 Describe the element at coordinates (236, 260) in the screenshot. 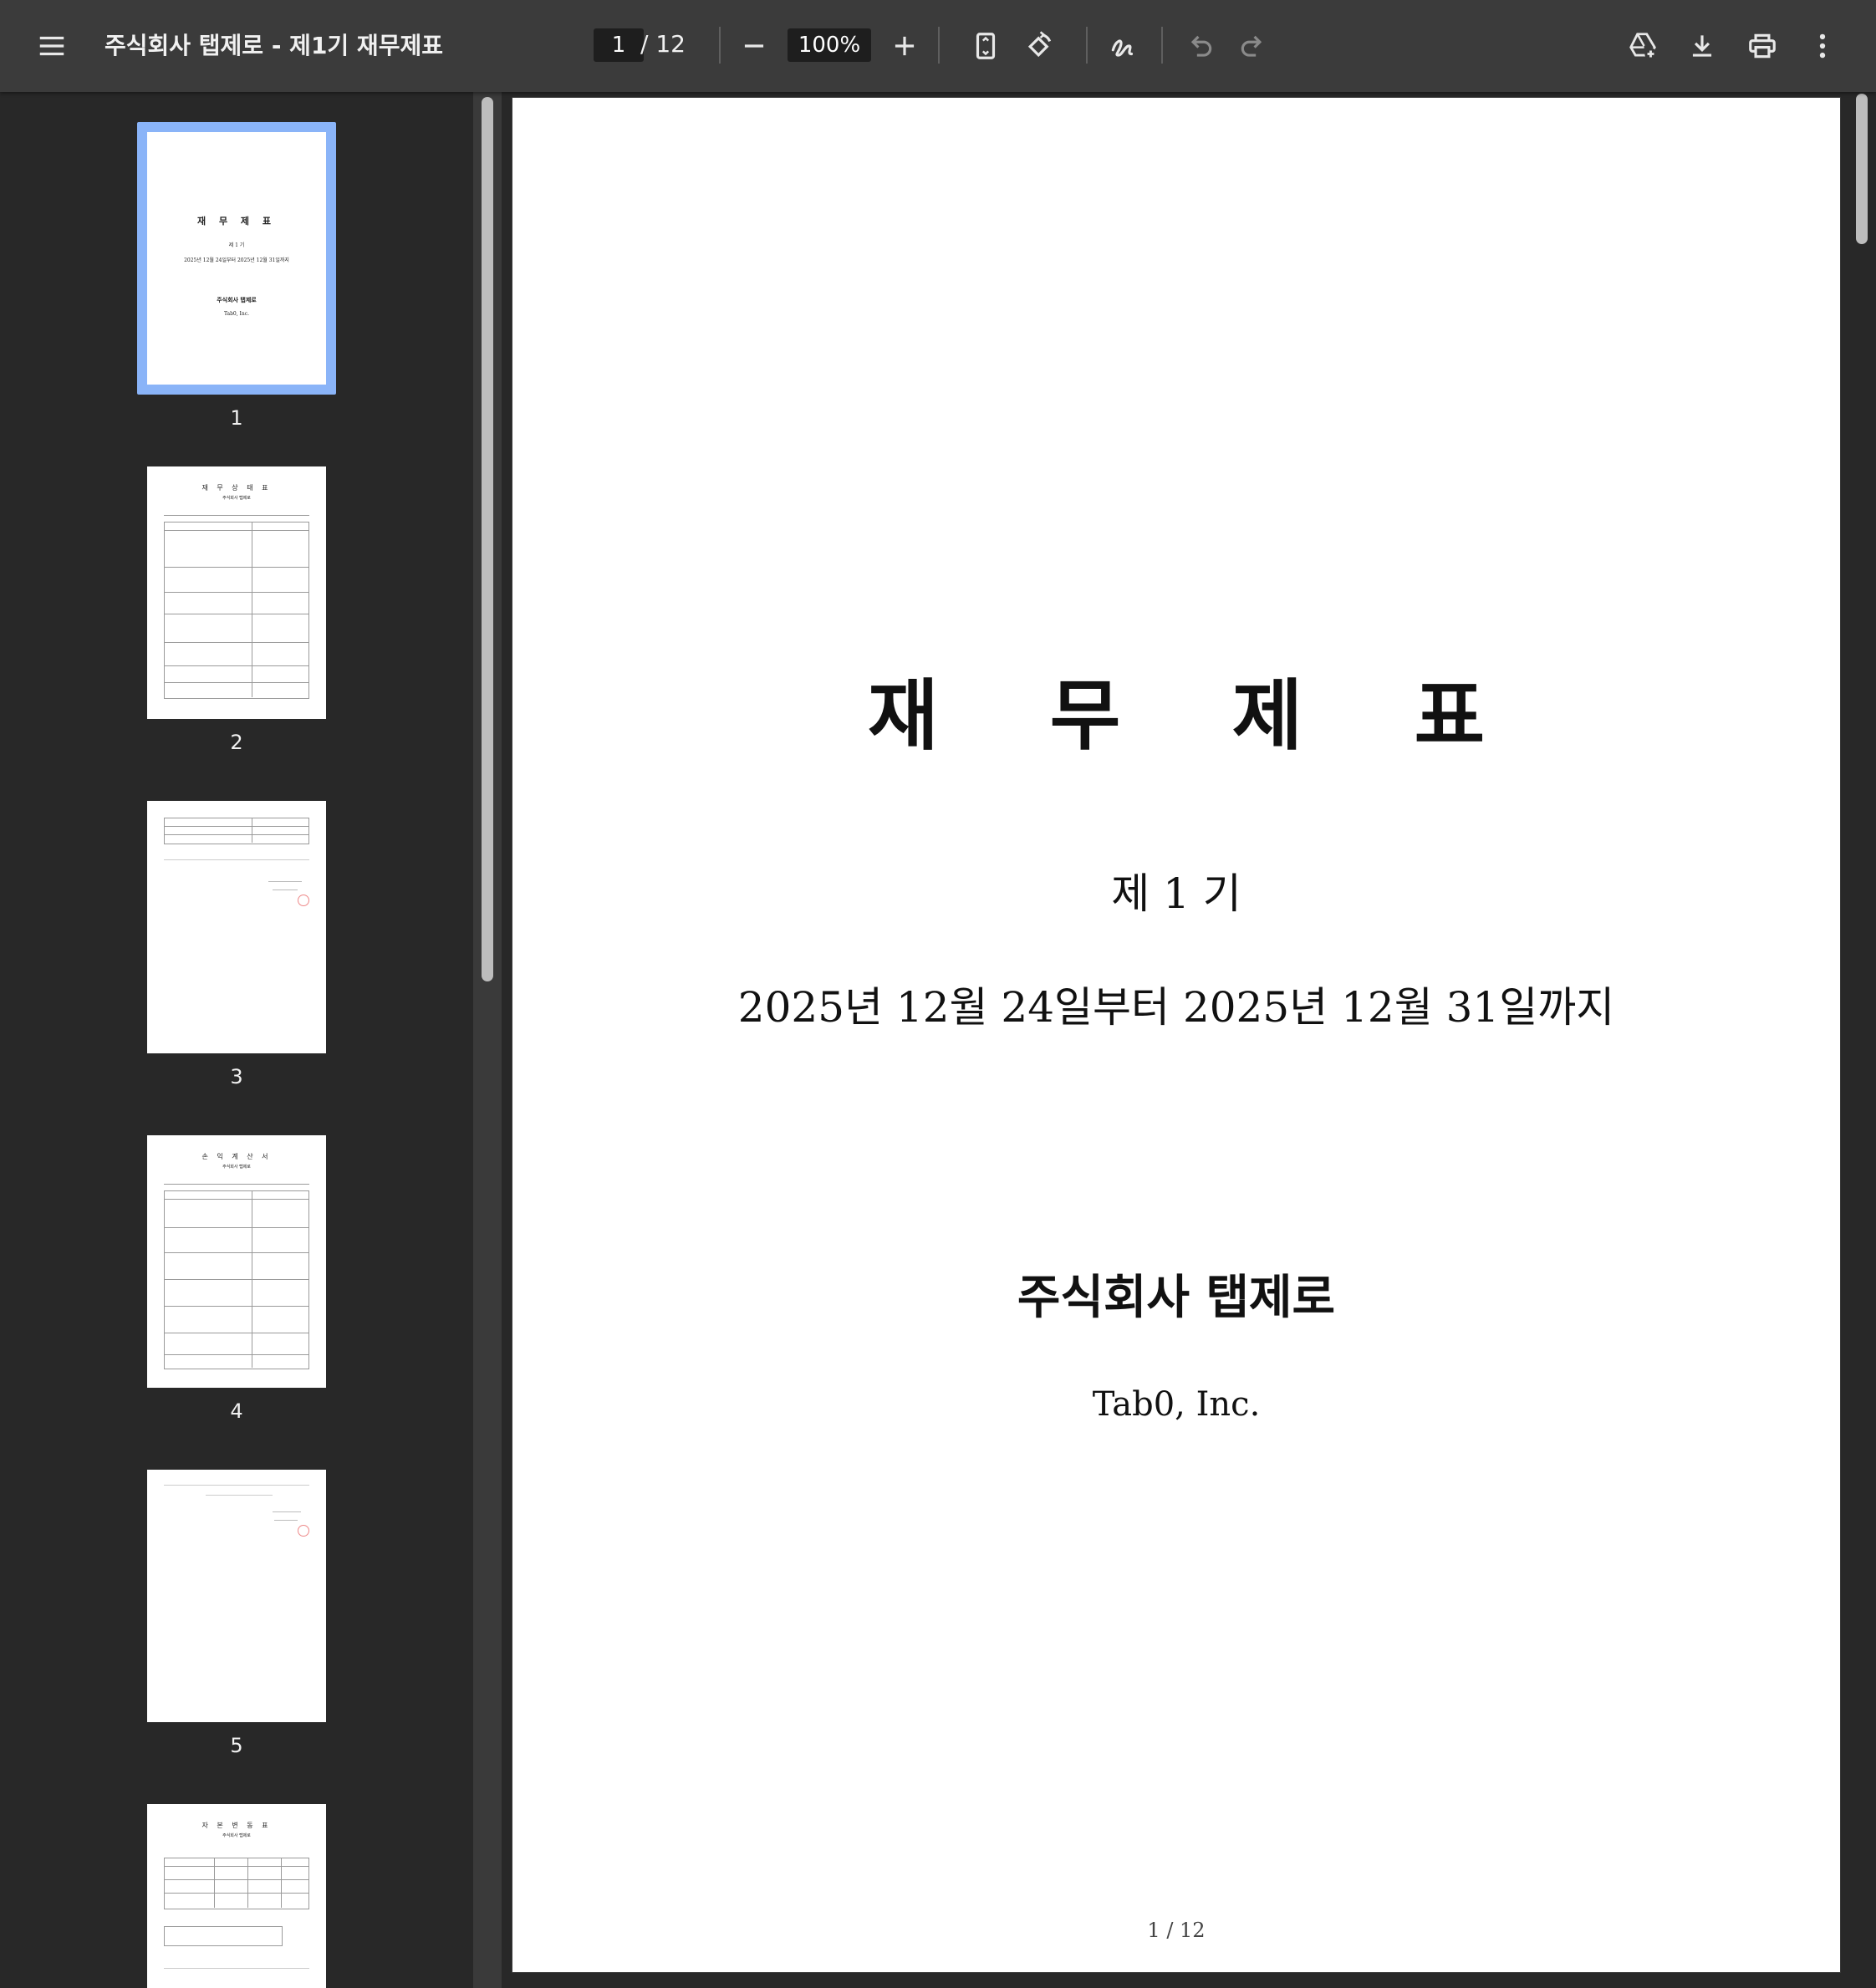

I see `thumb-range: 2025년 12월 24일부터 2025년 12월 31일까지` at that location.